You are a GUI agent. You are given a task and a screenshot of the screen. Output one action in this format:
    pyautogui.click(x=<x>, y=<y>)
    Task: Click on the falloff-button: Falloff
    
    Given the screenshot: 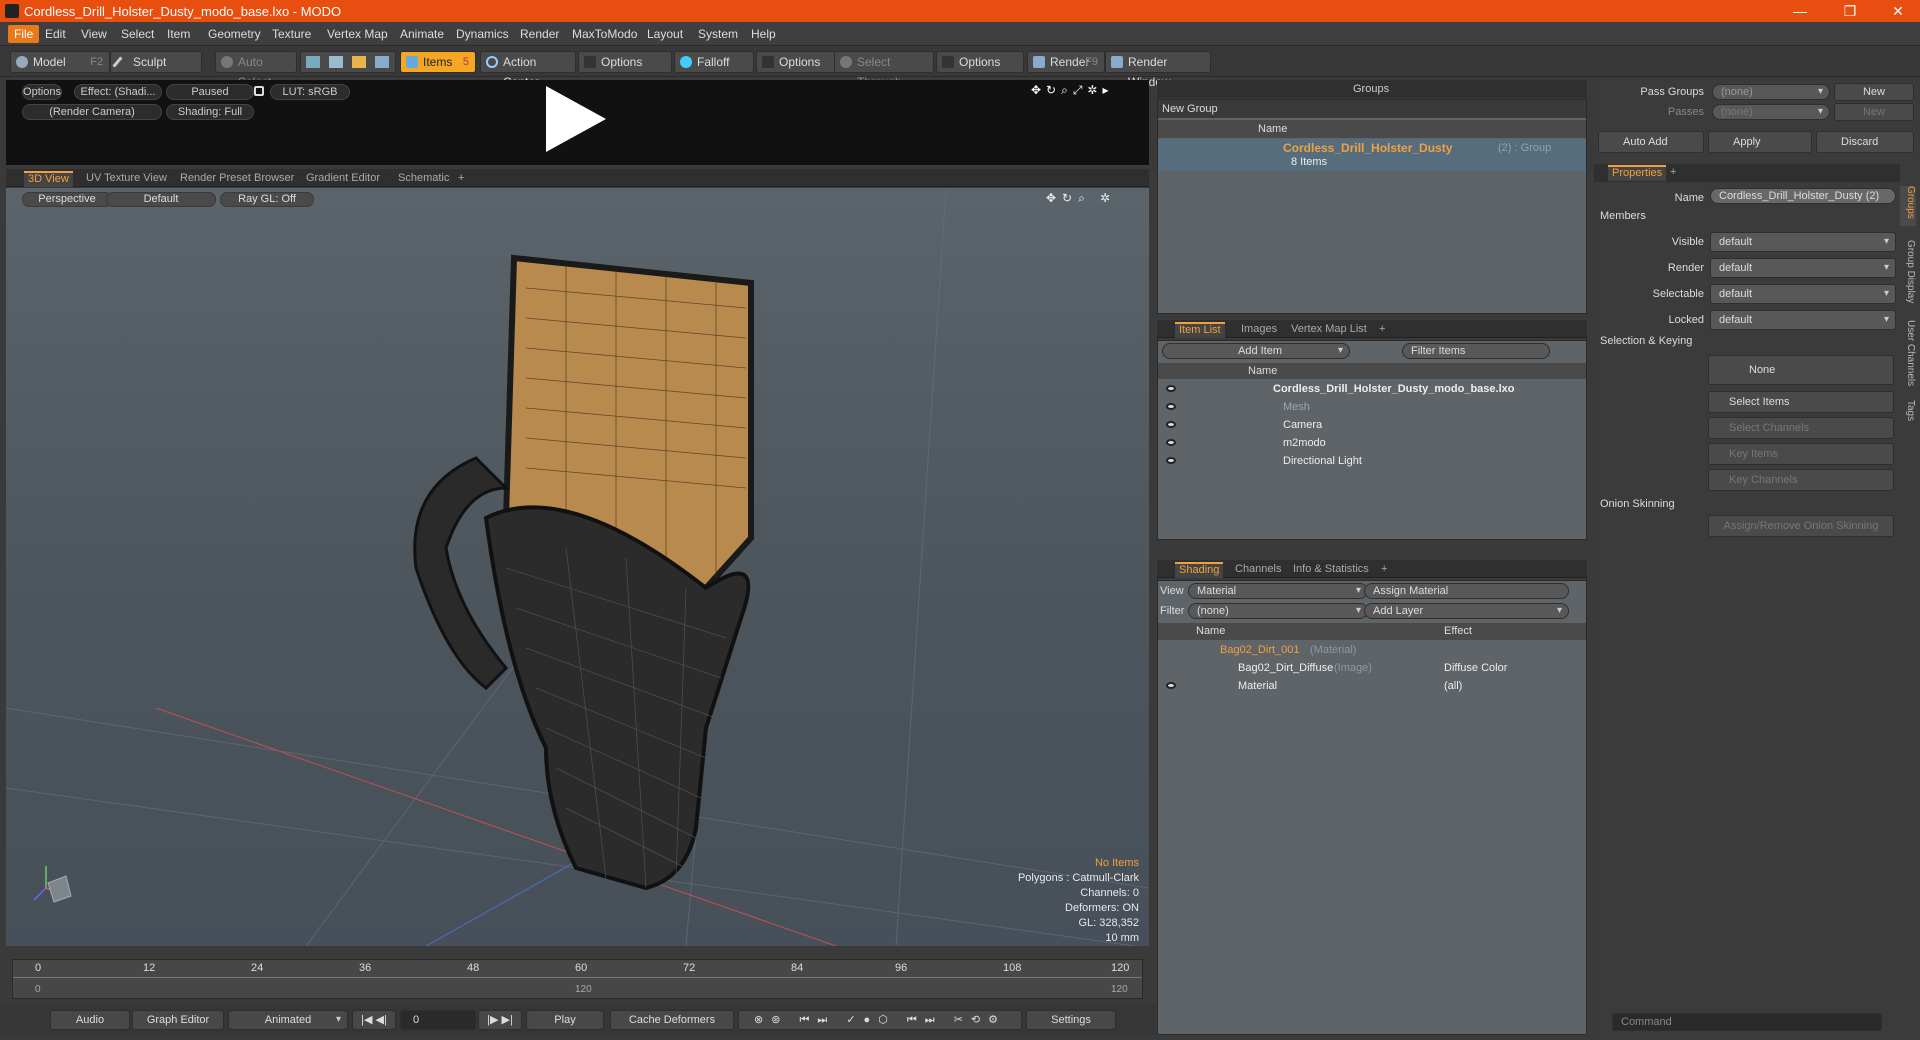 What is the action you would take?
    pyautogui.click(x=714, y=62)
    